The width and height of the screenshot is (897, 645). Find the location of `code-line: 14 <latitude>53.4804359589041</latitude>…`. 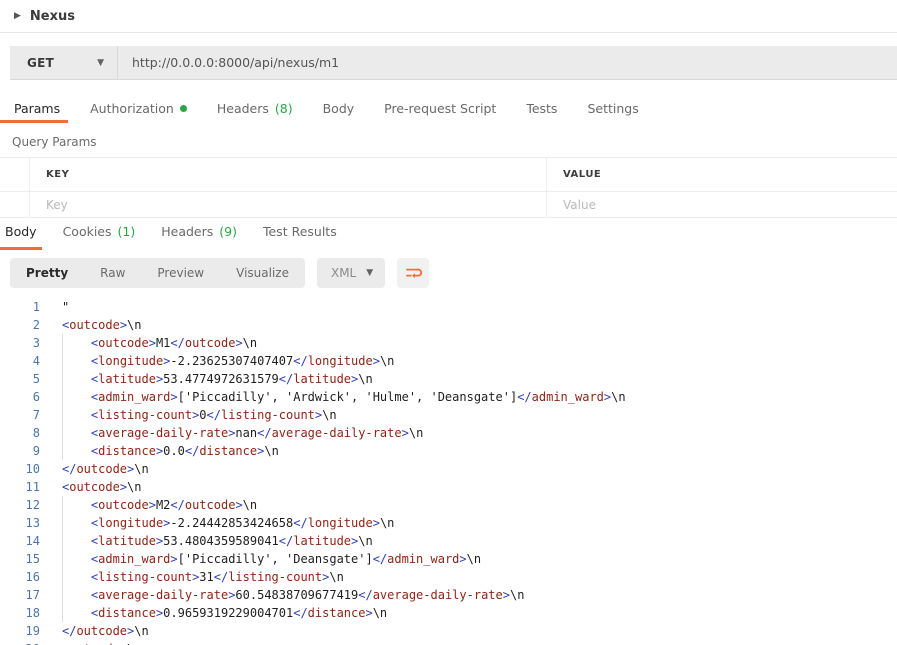

code-line: 14 <latitude>53.4804359589041</latitude>… is located at coordinates (448, 541).